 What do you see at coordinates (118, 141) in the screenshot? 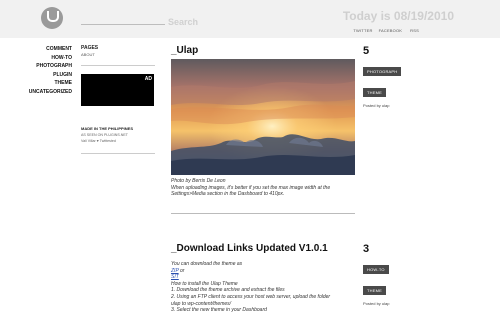
I see `made-in-credits: Vali Villar ♥ Twittested` at bounding box center [118, 141].